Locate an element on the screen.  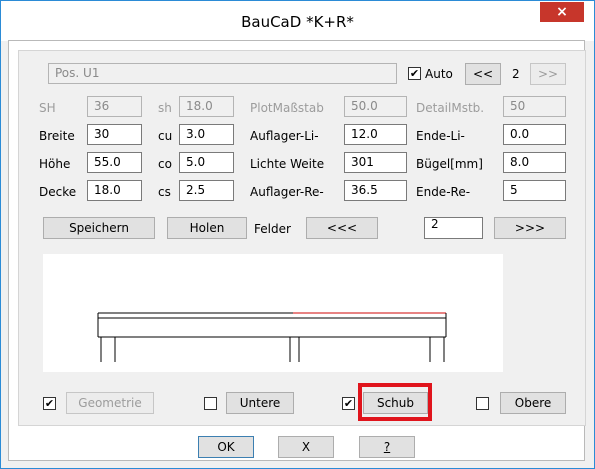
position-field: Pos. U1 is located at coordinates (222, 73).